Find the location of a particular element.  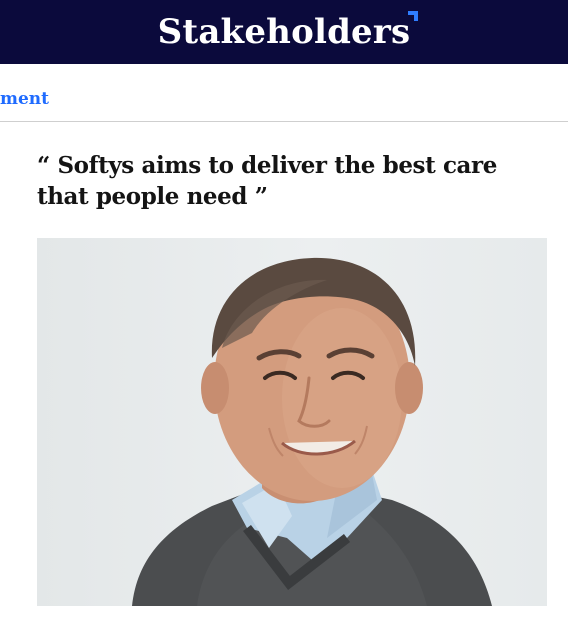

close-quote: ” is located at coordinates (261, 196).